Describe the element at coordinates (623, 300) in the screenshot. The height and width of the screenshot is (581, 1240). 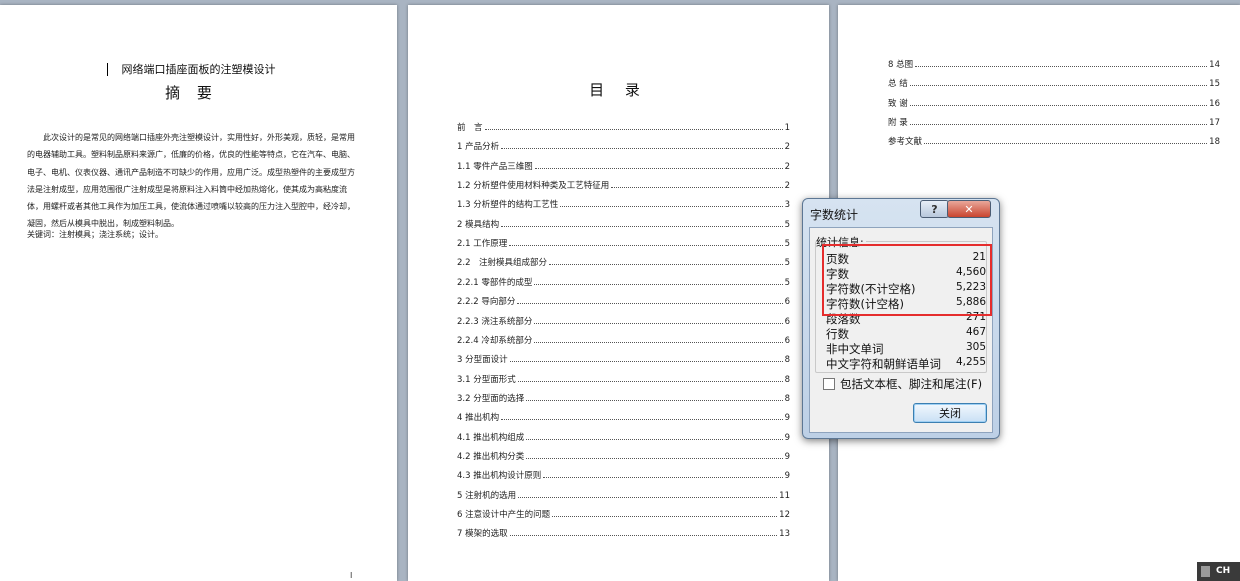
I see `toc-entry: 2.2.2 导向部分 6` at that location.